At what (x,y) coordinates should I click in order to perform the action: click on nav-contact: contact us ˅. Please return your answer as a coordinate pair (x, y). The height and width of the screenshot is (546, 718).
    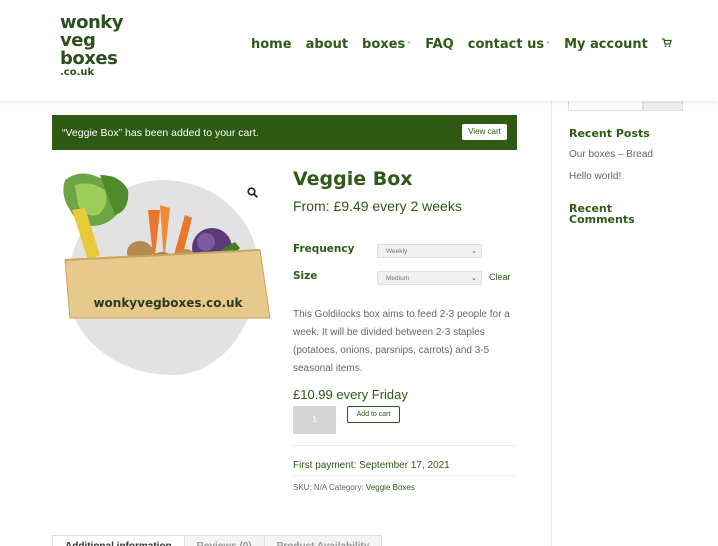
    Looking at the image, I should click on (509, 44).